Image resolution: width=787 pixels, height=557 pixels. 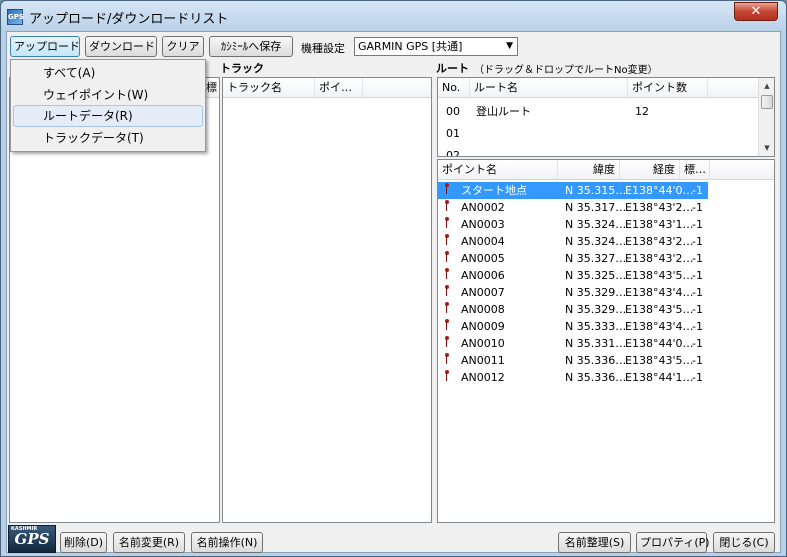 I want to click on download-button: ダウンロード, so click(x=121, y=46).